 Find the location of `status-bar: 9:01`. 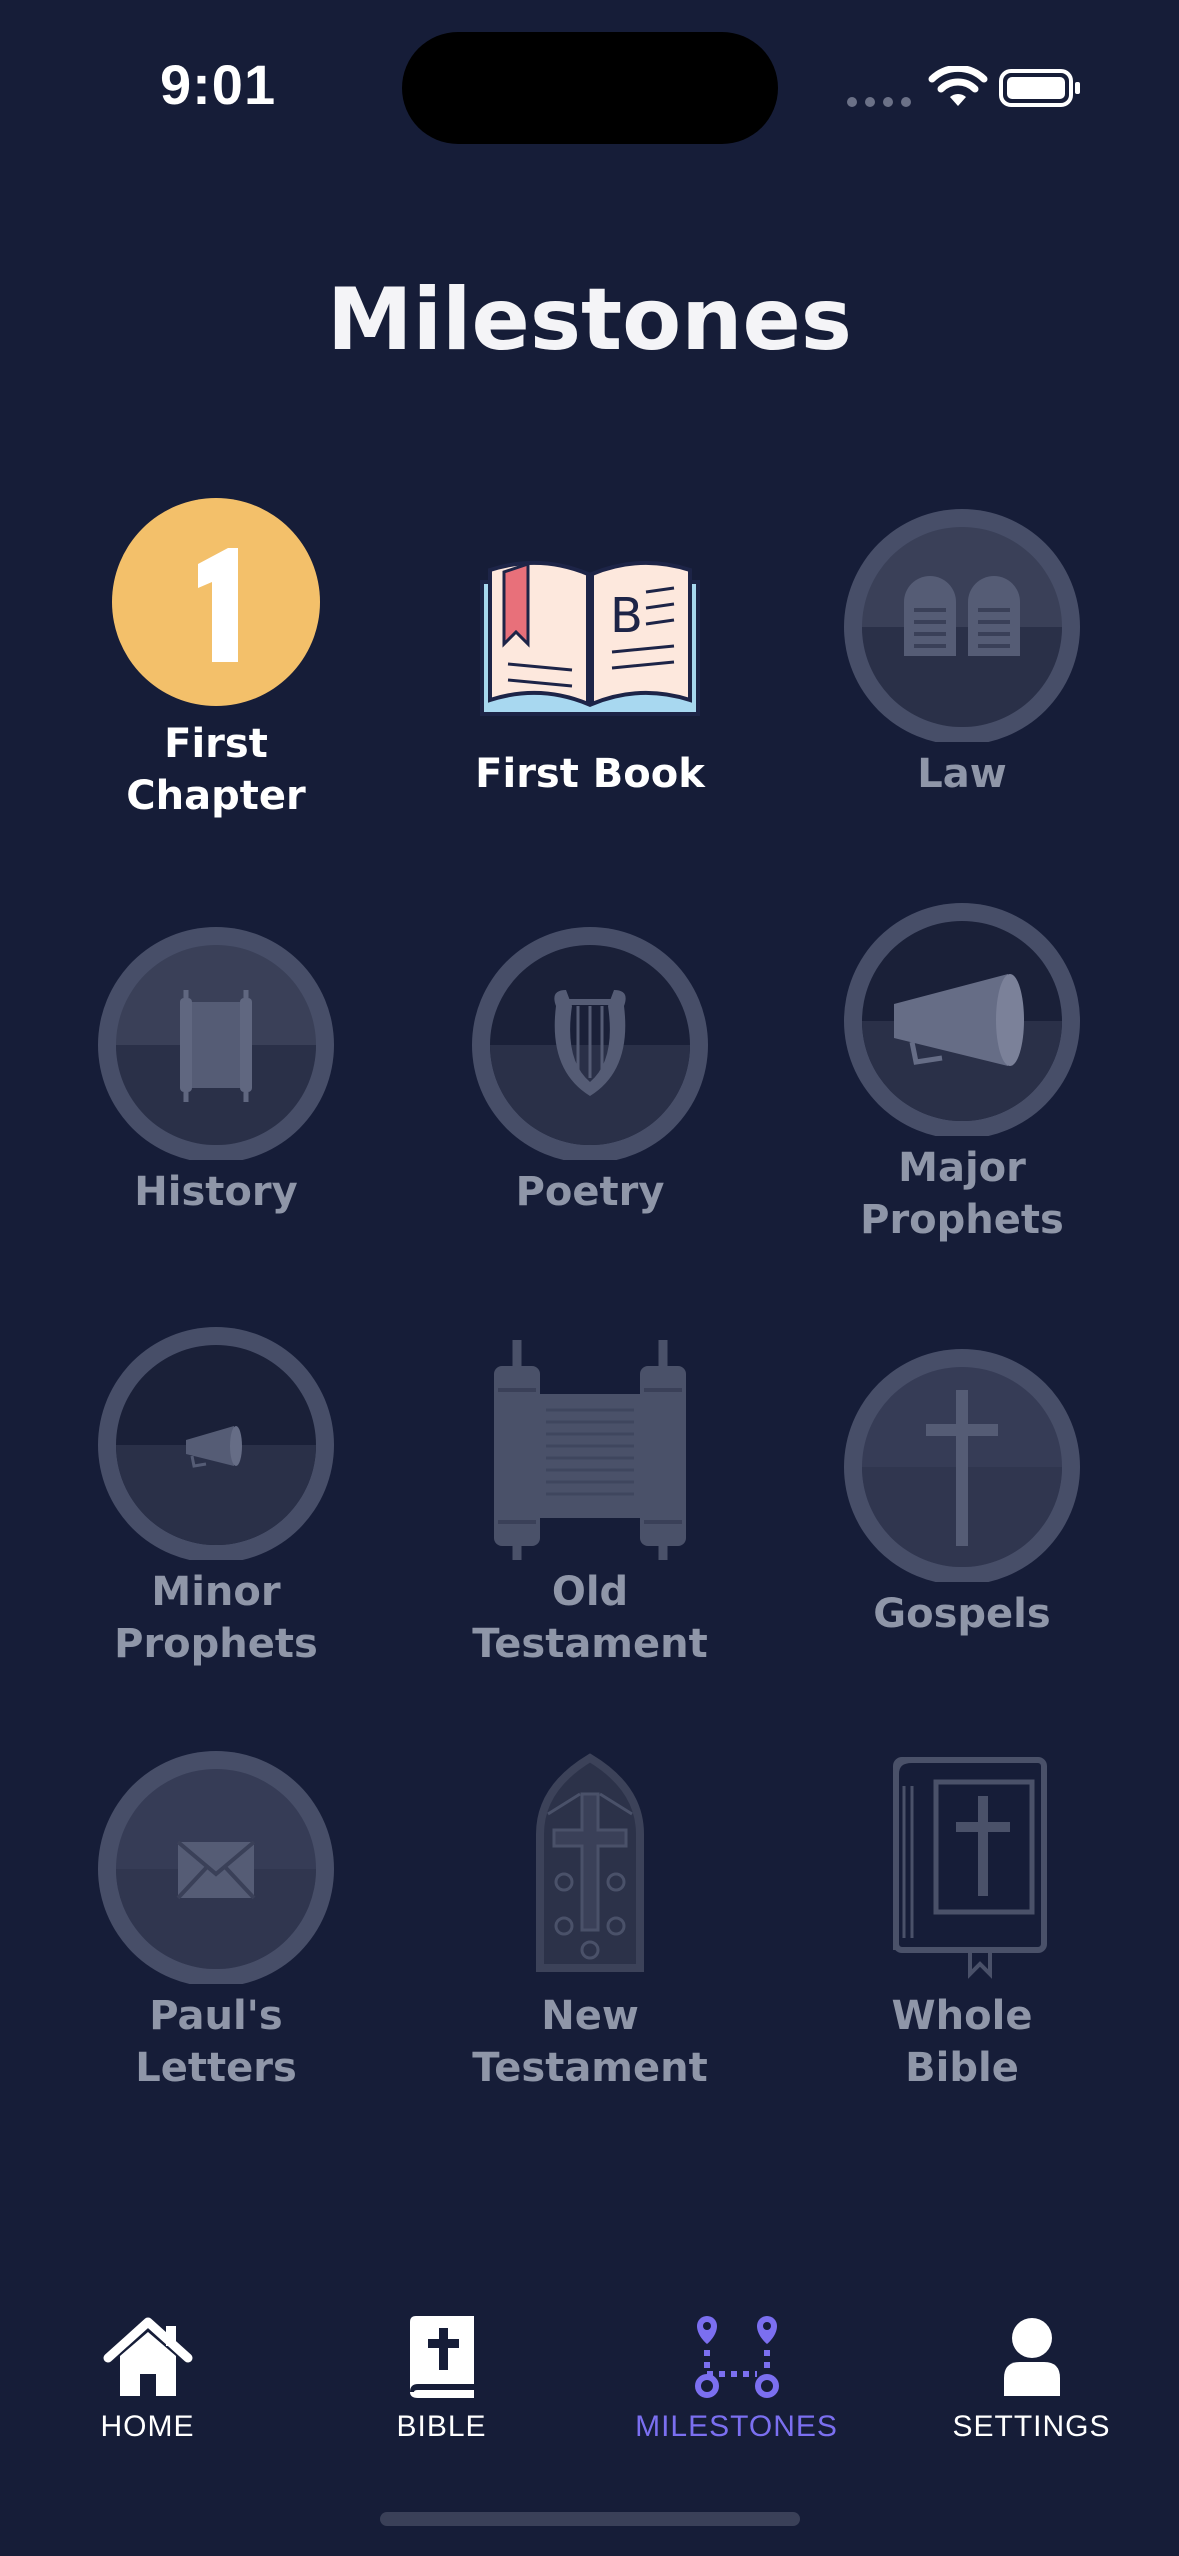

status-bar: 9:01 is located at coordinates (589, 85).